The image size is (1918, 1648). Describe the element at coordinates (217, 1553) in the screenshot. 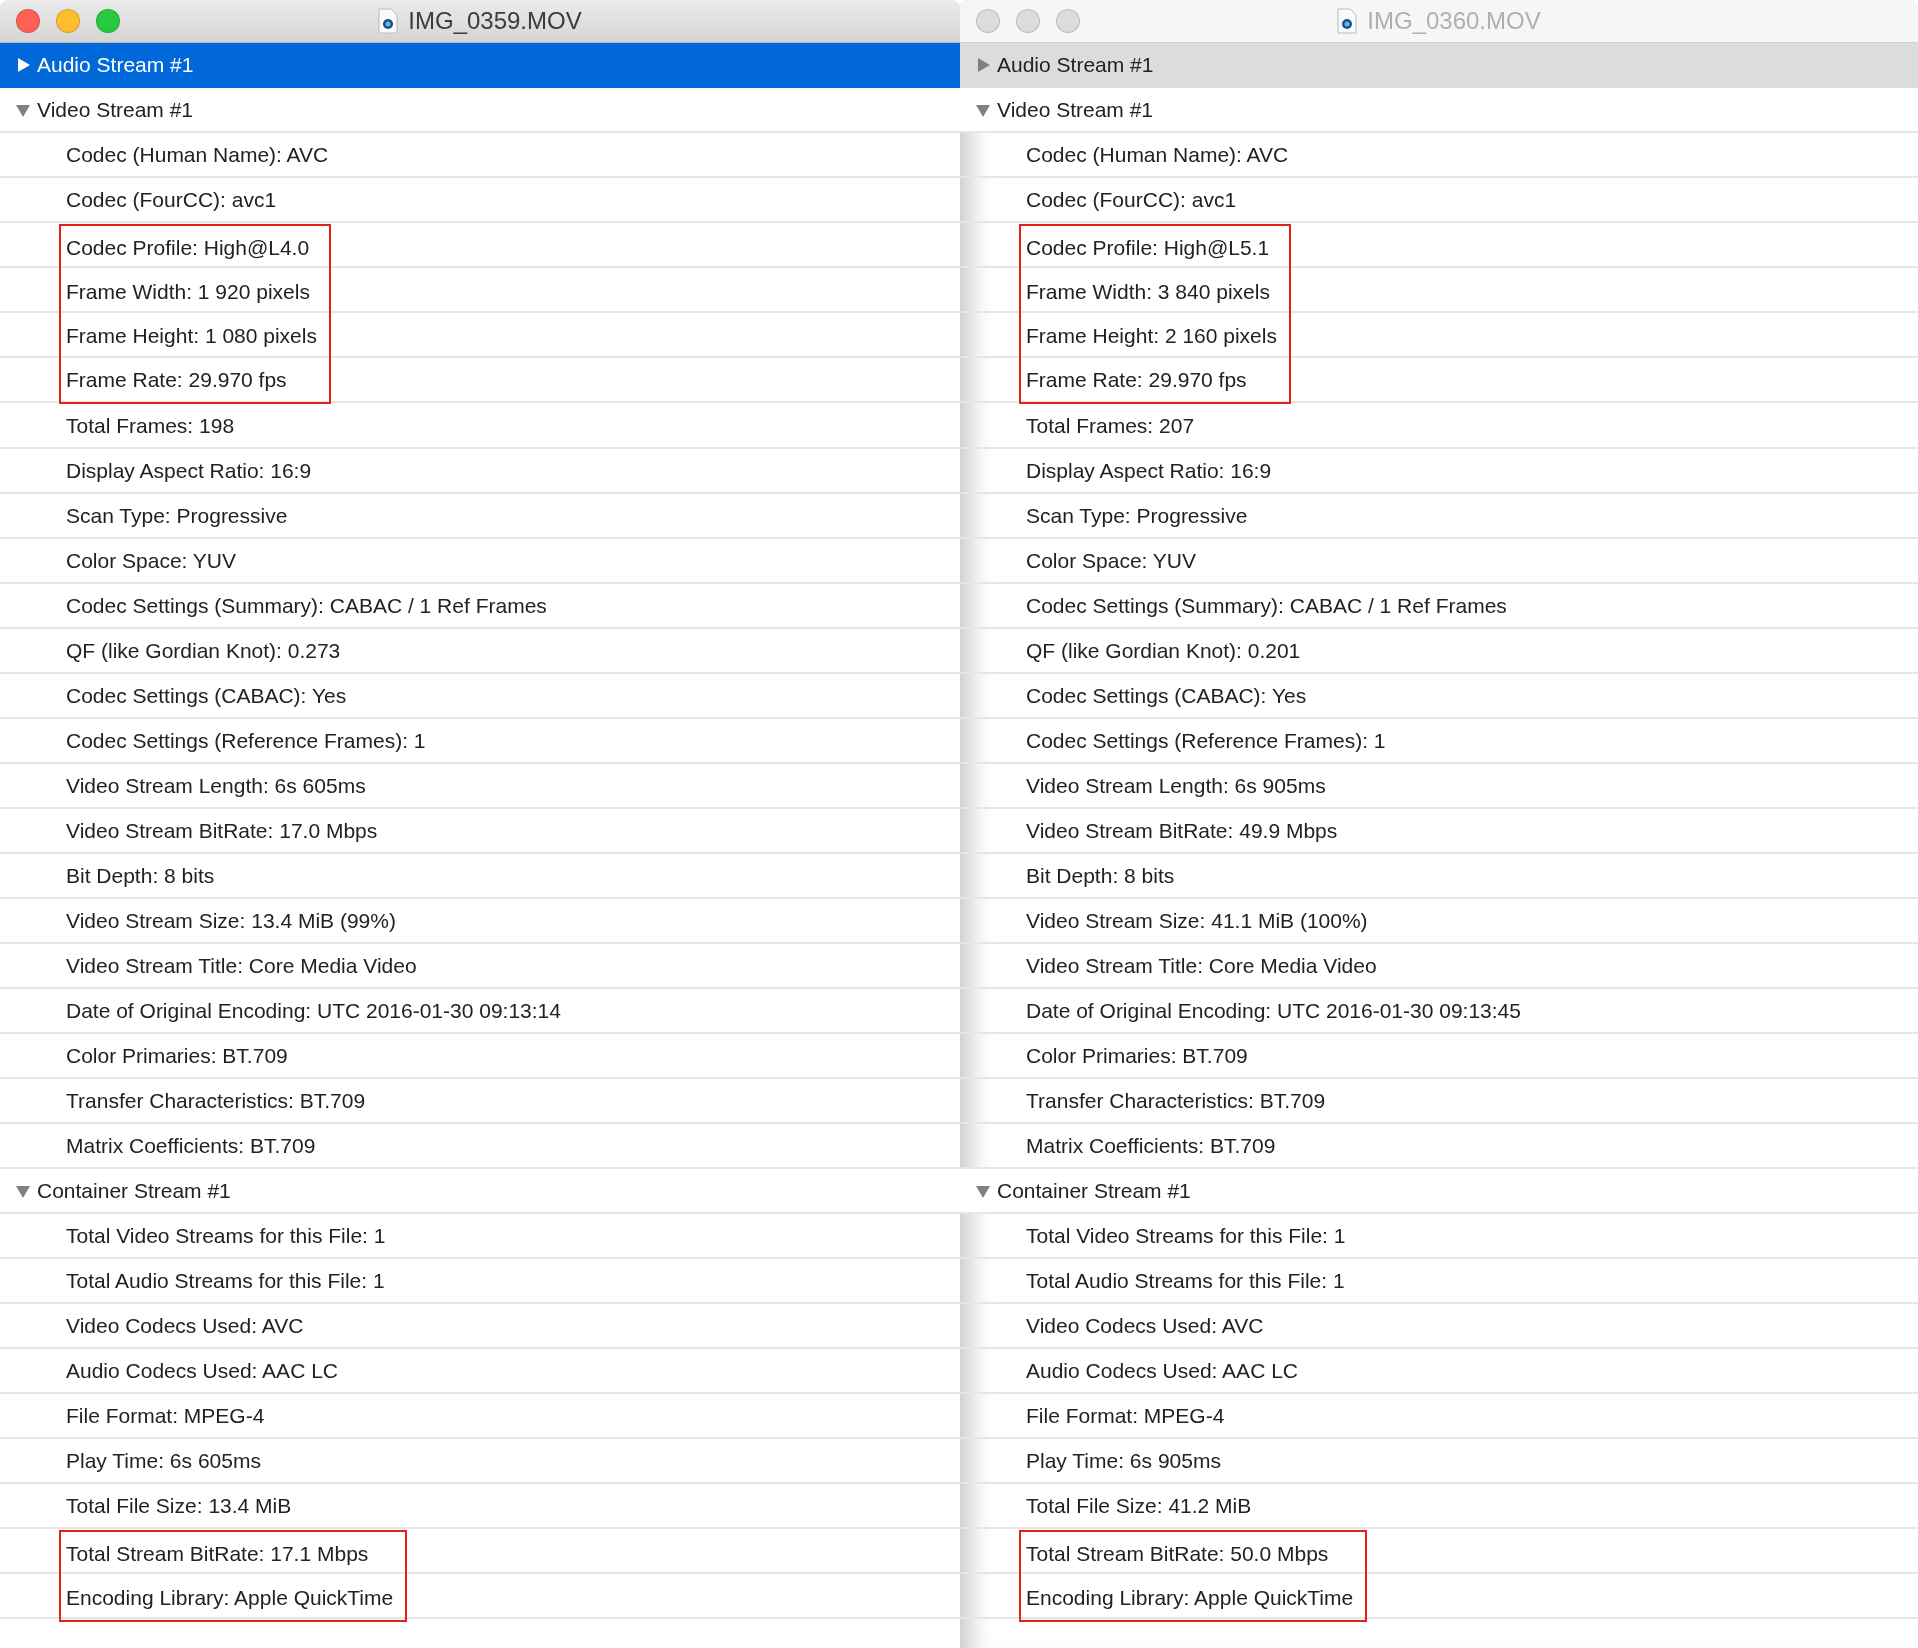

I see `property-text: Total Stream BitRate: 17.1 Mbps` at that location.